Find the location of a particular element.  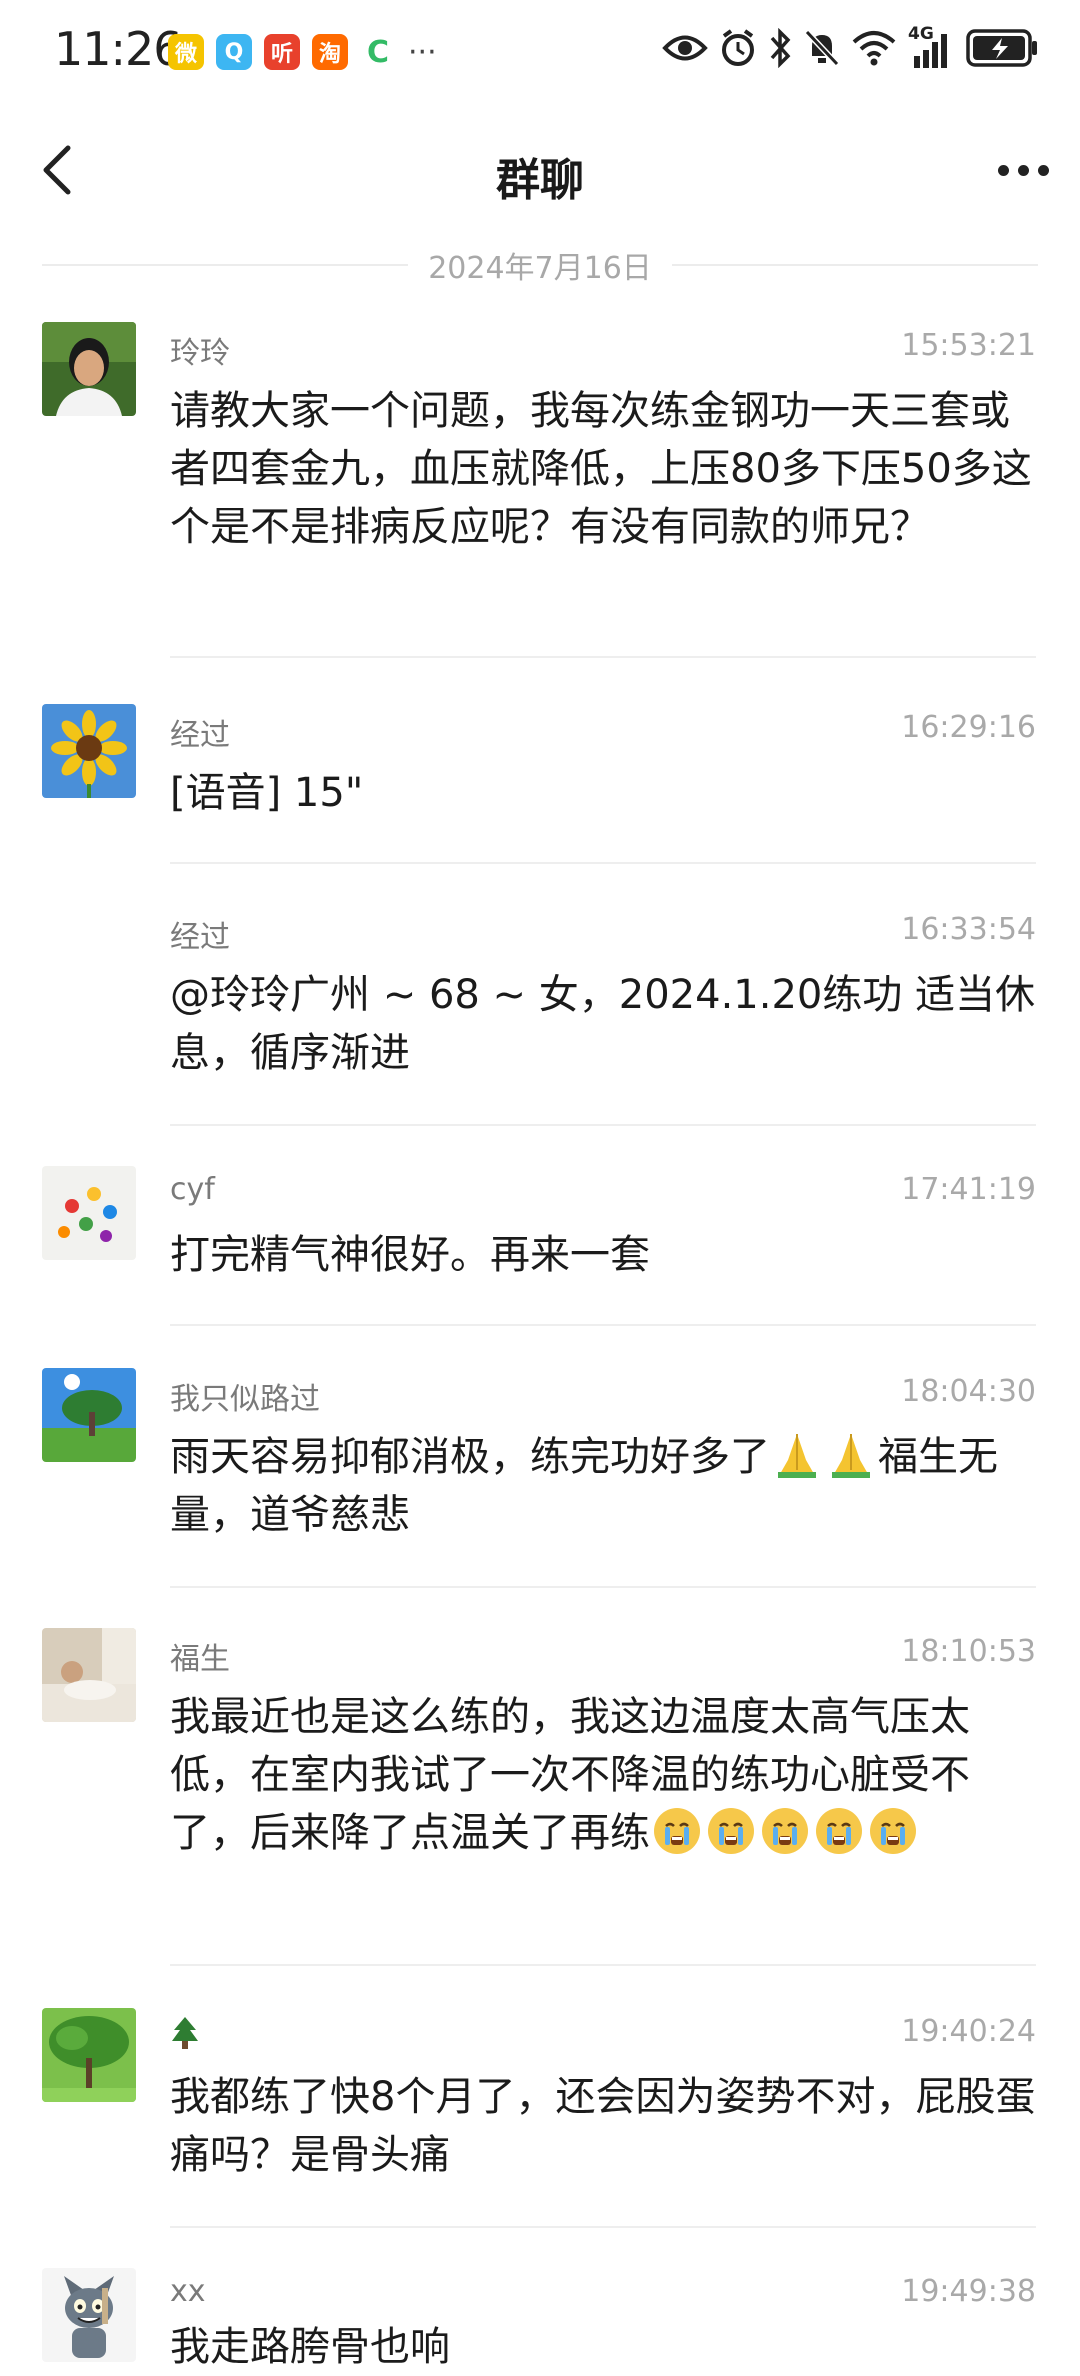

bluetooth-icon is located at coordinates (780, 48).